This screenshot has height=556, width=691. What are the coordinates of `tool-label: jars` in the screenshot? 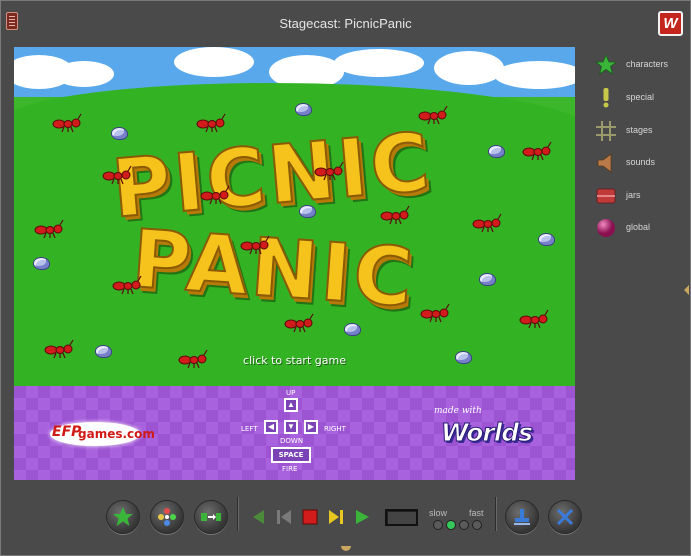 It's located at (633, 195).